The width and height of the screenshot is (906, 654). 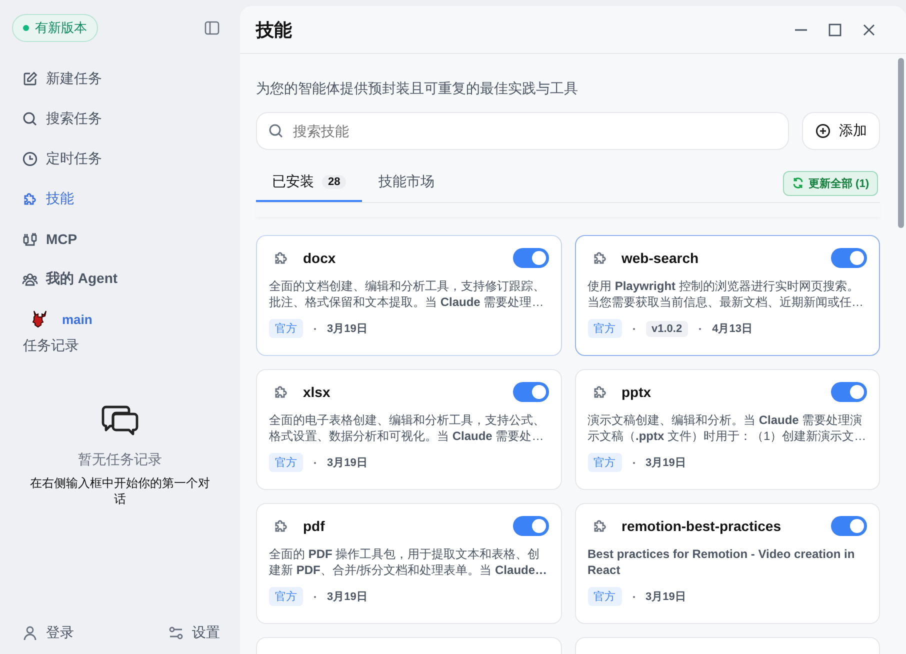 I want to click on nav-item: 定时任务, so click(x=120, y=159).